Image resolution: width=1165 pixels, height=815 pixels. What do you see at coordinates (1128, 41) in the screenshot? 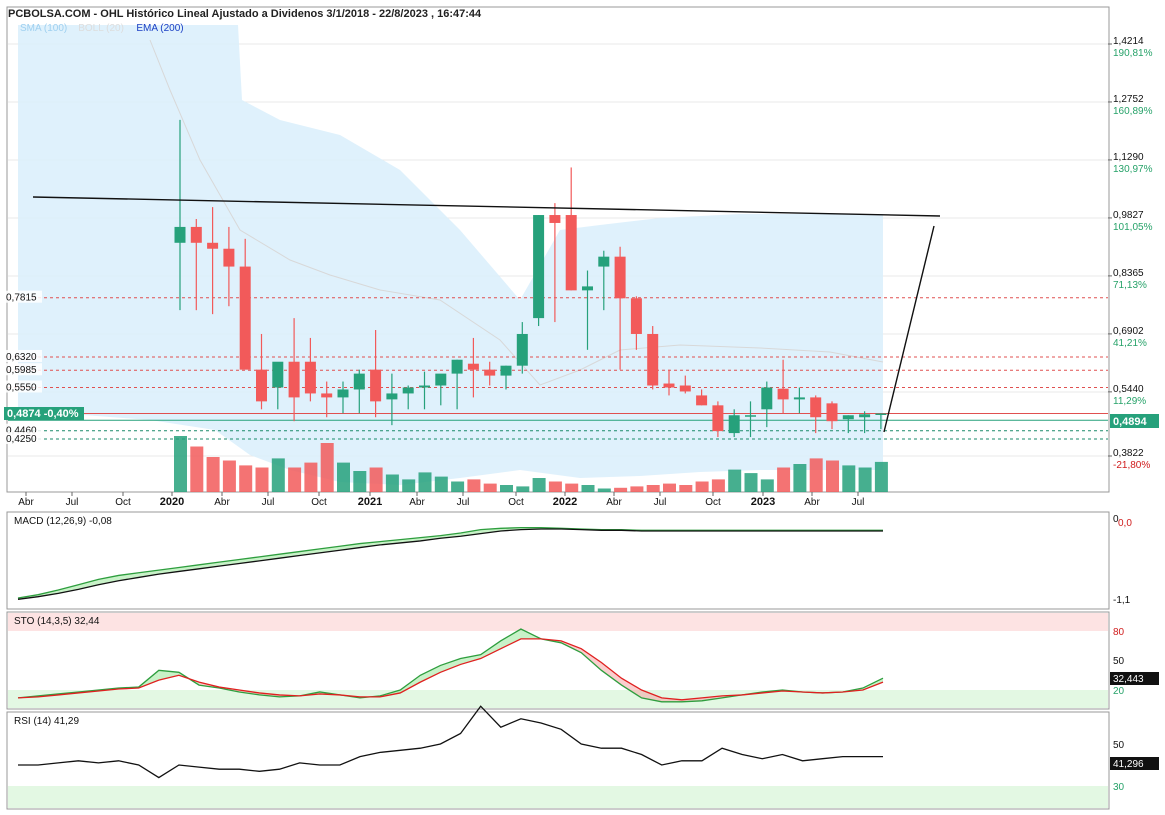
I see `price-tick-label: 1,4214` at bounding box center [1128, 41].